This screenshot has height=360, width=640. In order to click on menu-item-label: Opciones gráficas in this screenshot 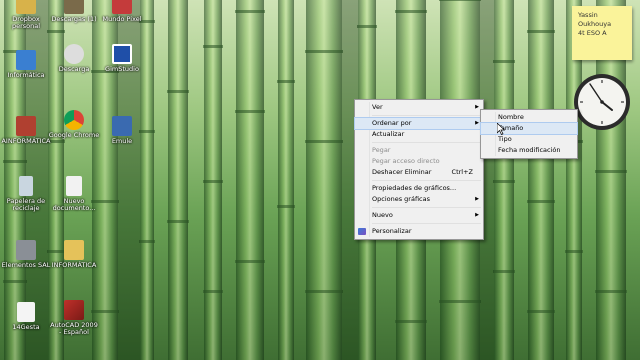, I will do `click(401, 199)`.